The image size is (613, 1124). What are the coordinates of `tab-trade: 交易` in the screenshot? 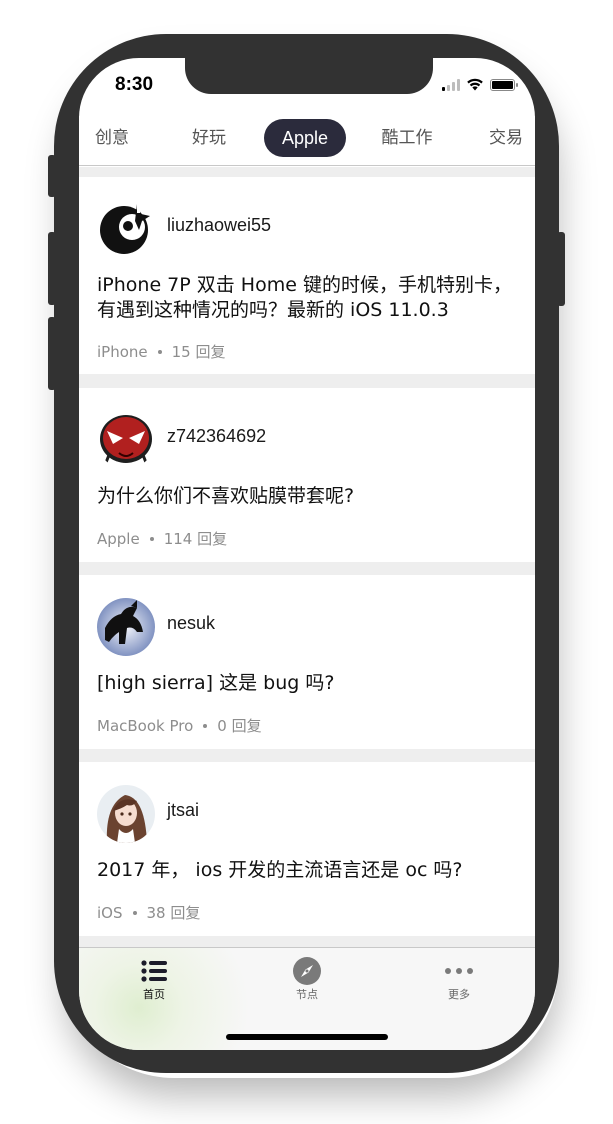 It's located at (506, 138).